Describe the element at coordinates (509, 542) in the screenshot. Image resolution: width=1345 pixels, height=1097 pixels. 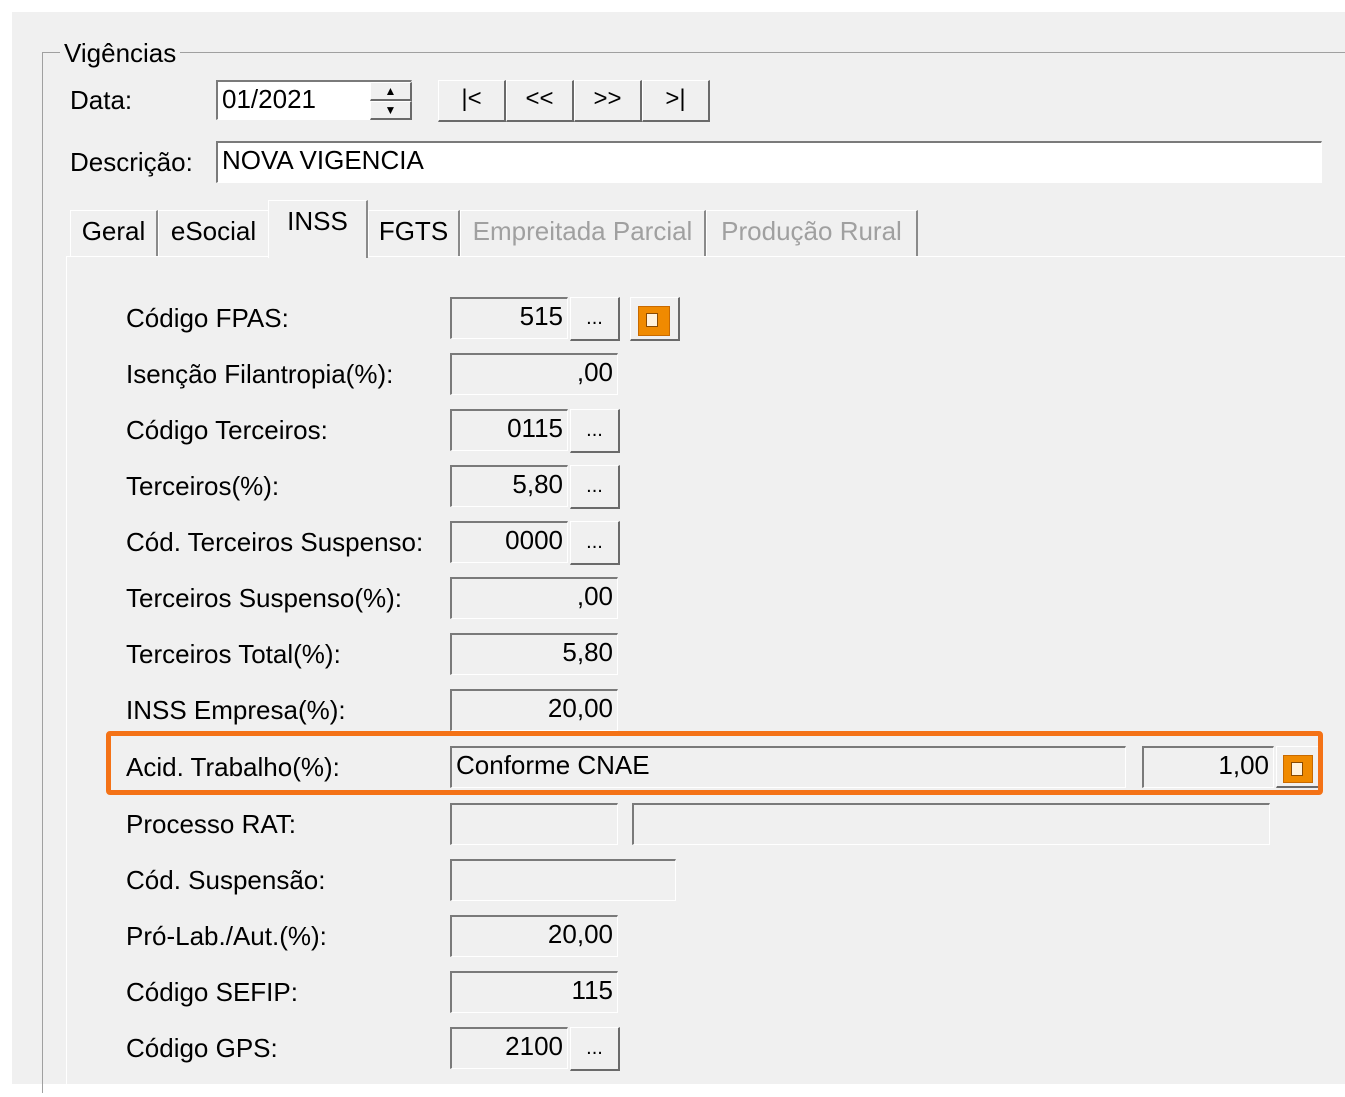
I see `cod-terceiros-suspenso-field: 0000` at that location.